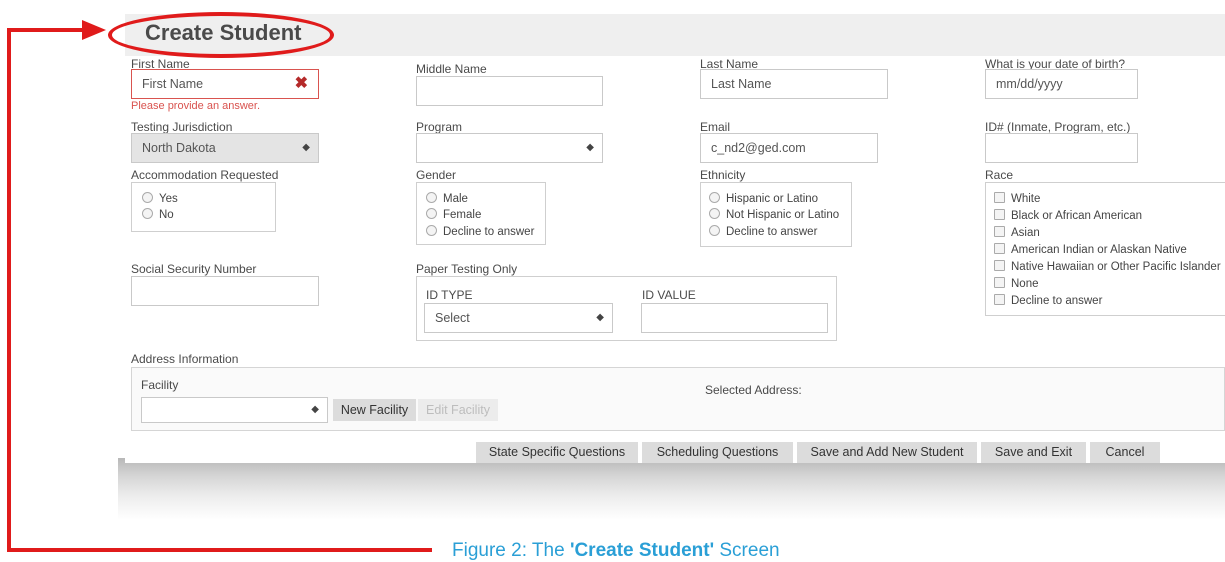 This screenshot has height=562, width=1225. Describe the element at coordinates (219, 550) in the screenshot. I see `callout-line-bottom` at that location.